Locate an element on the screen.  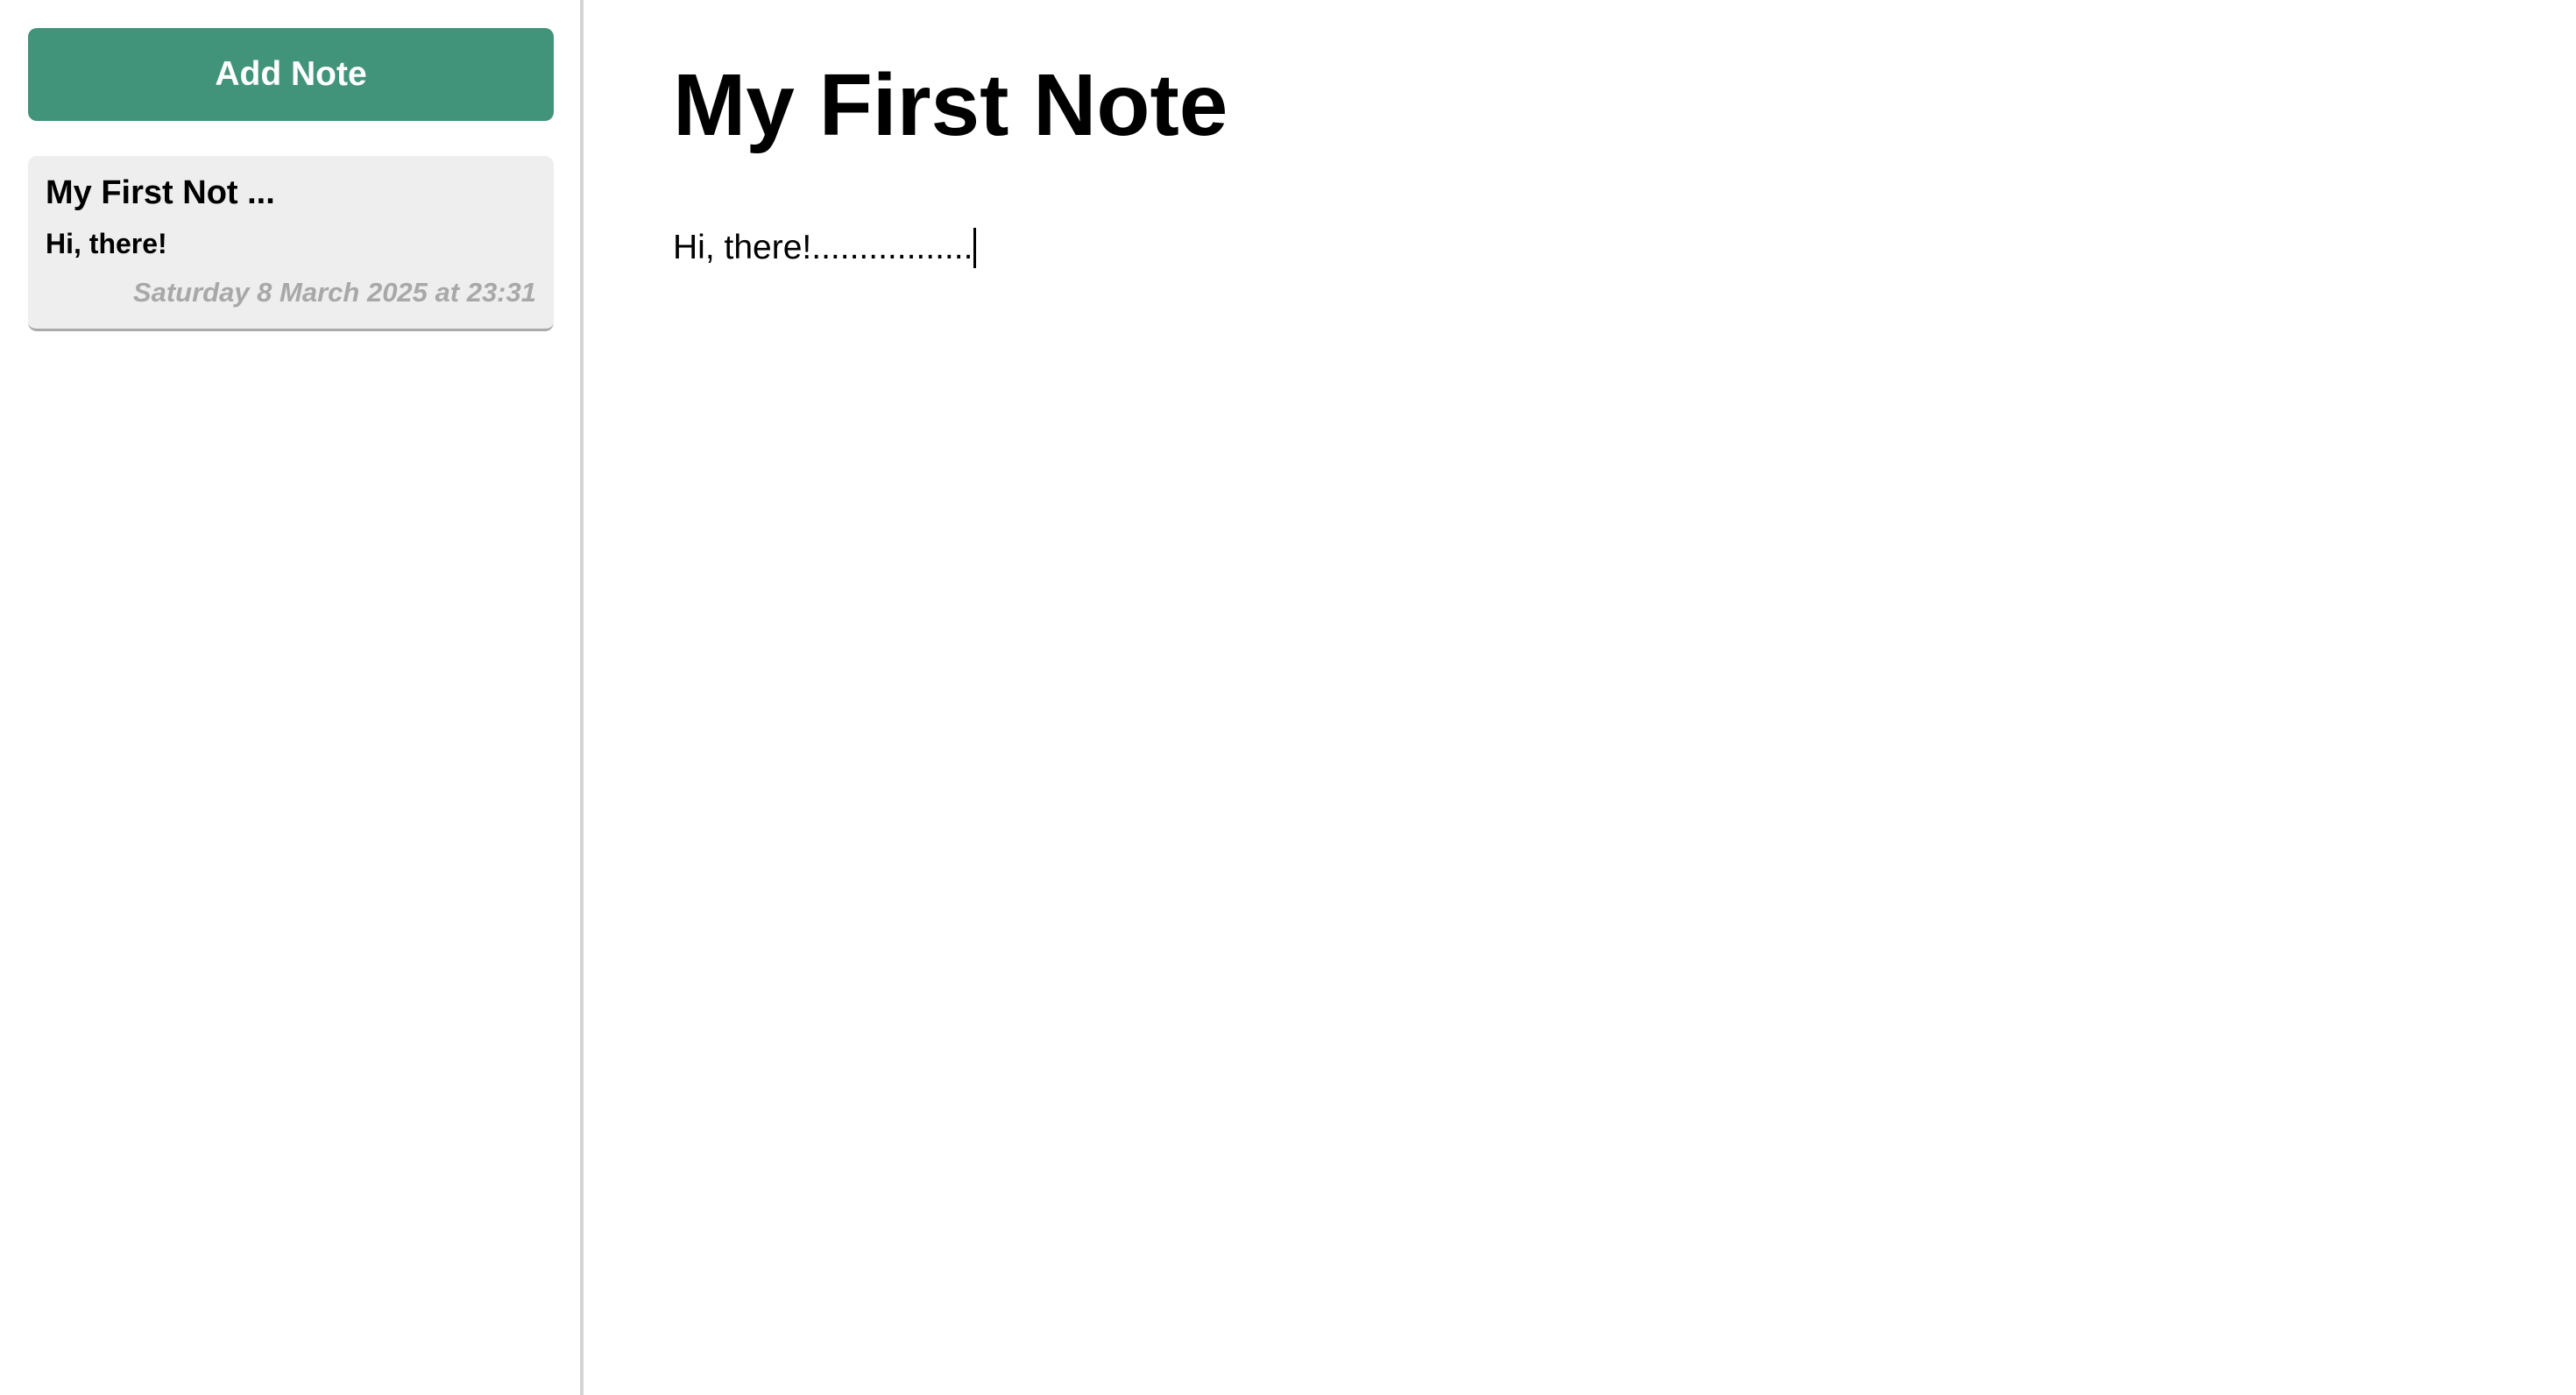
text-cursor is located at coordinates (975, 248).